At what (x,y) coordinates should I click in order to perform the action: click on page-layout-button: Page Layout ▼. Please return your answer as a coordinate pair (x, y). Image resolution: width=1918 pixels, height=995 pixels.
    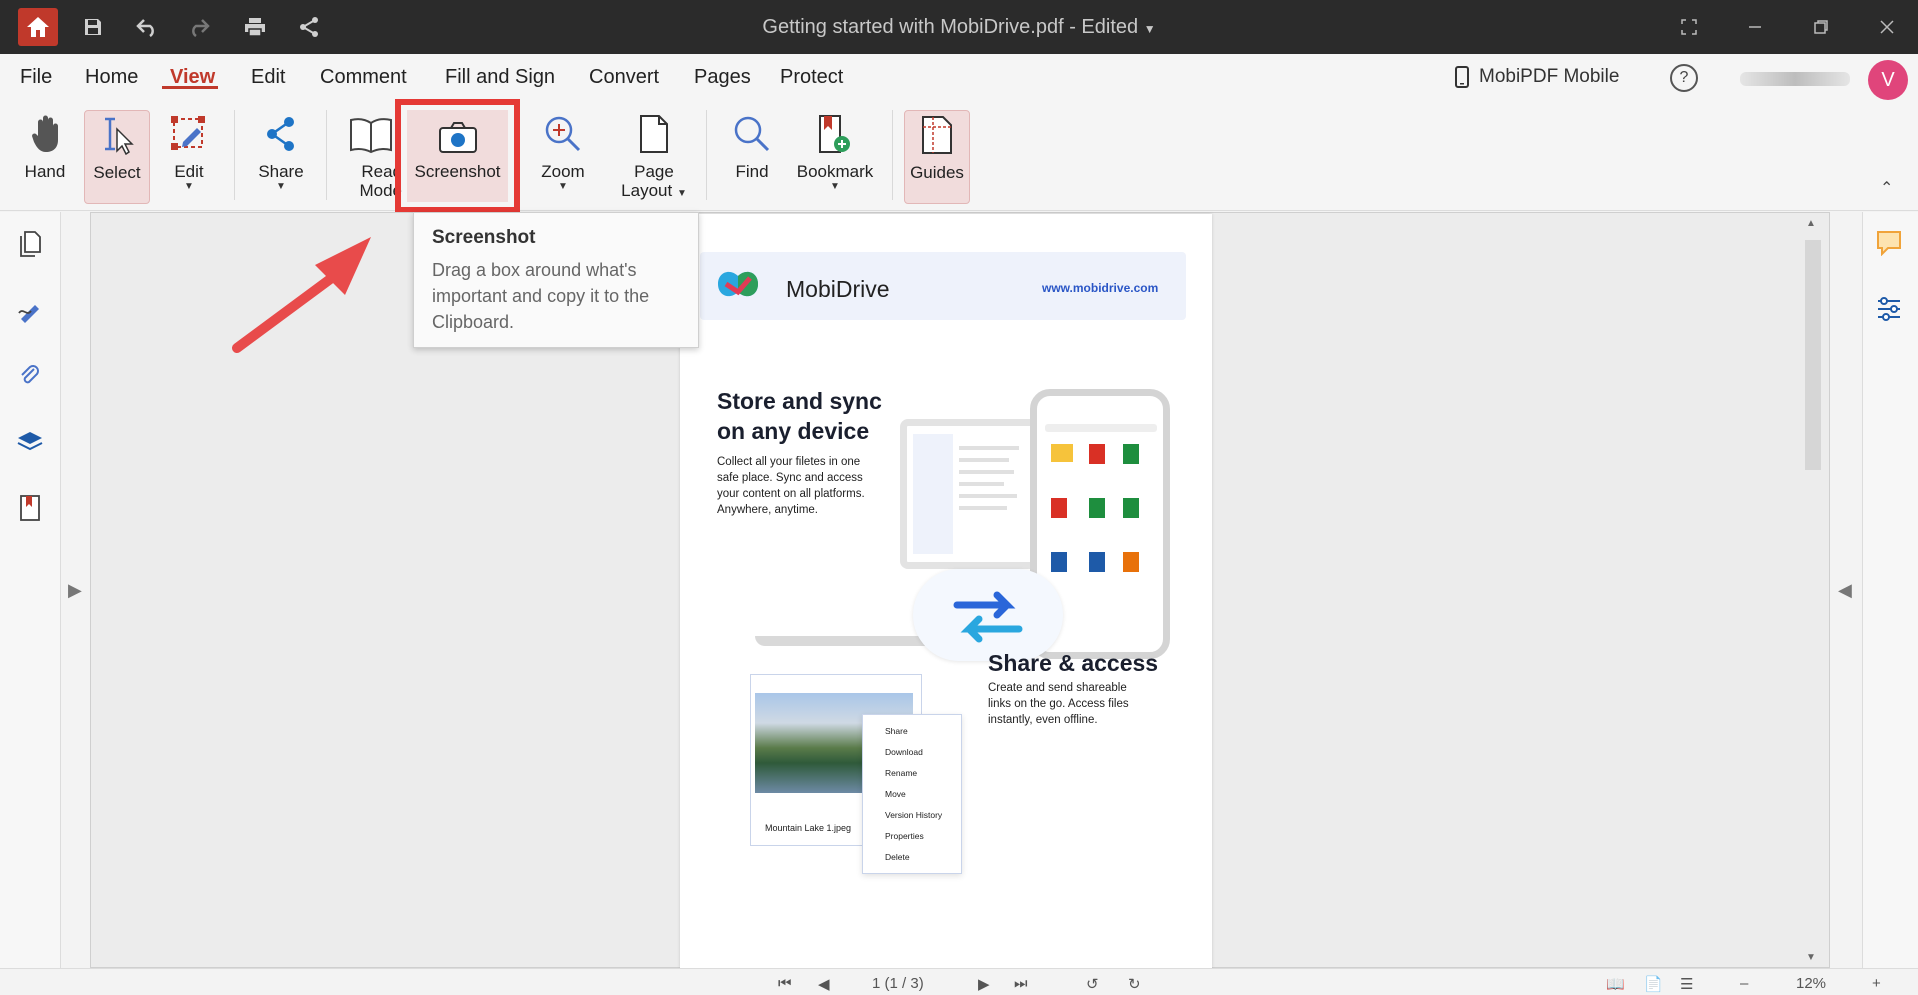
    Looking at the image, I should click on (654, 156).